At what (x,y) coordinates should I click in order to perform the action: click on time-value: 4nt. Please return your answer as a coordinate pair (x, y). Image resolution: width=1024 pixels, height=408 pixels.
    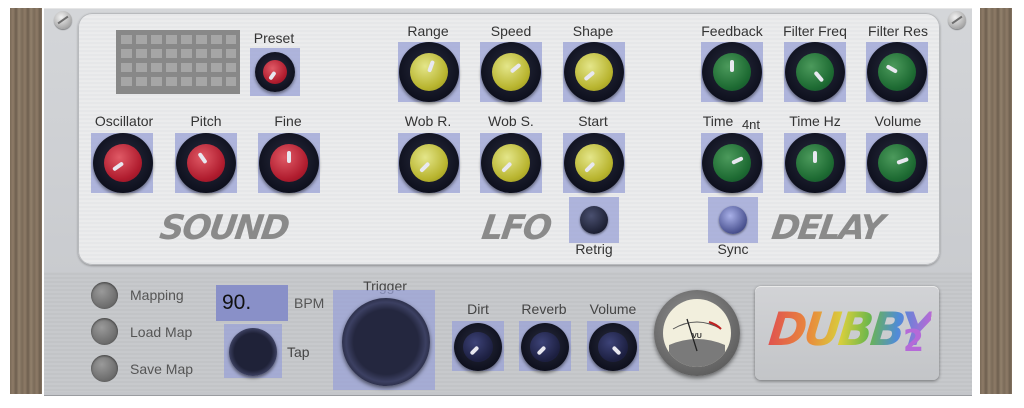
    Looking at the image, I should click on (751, 124).